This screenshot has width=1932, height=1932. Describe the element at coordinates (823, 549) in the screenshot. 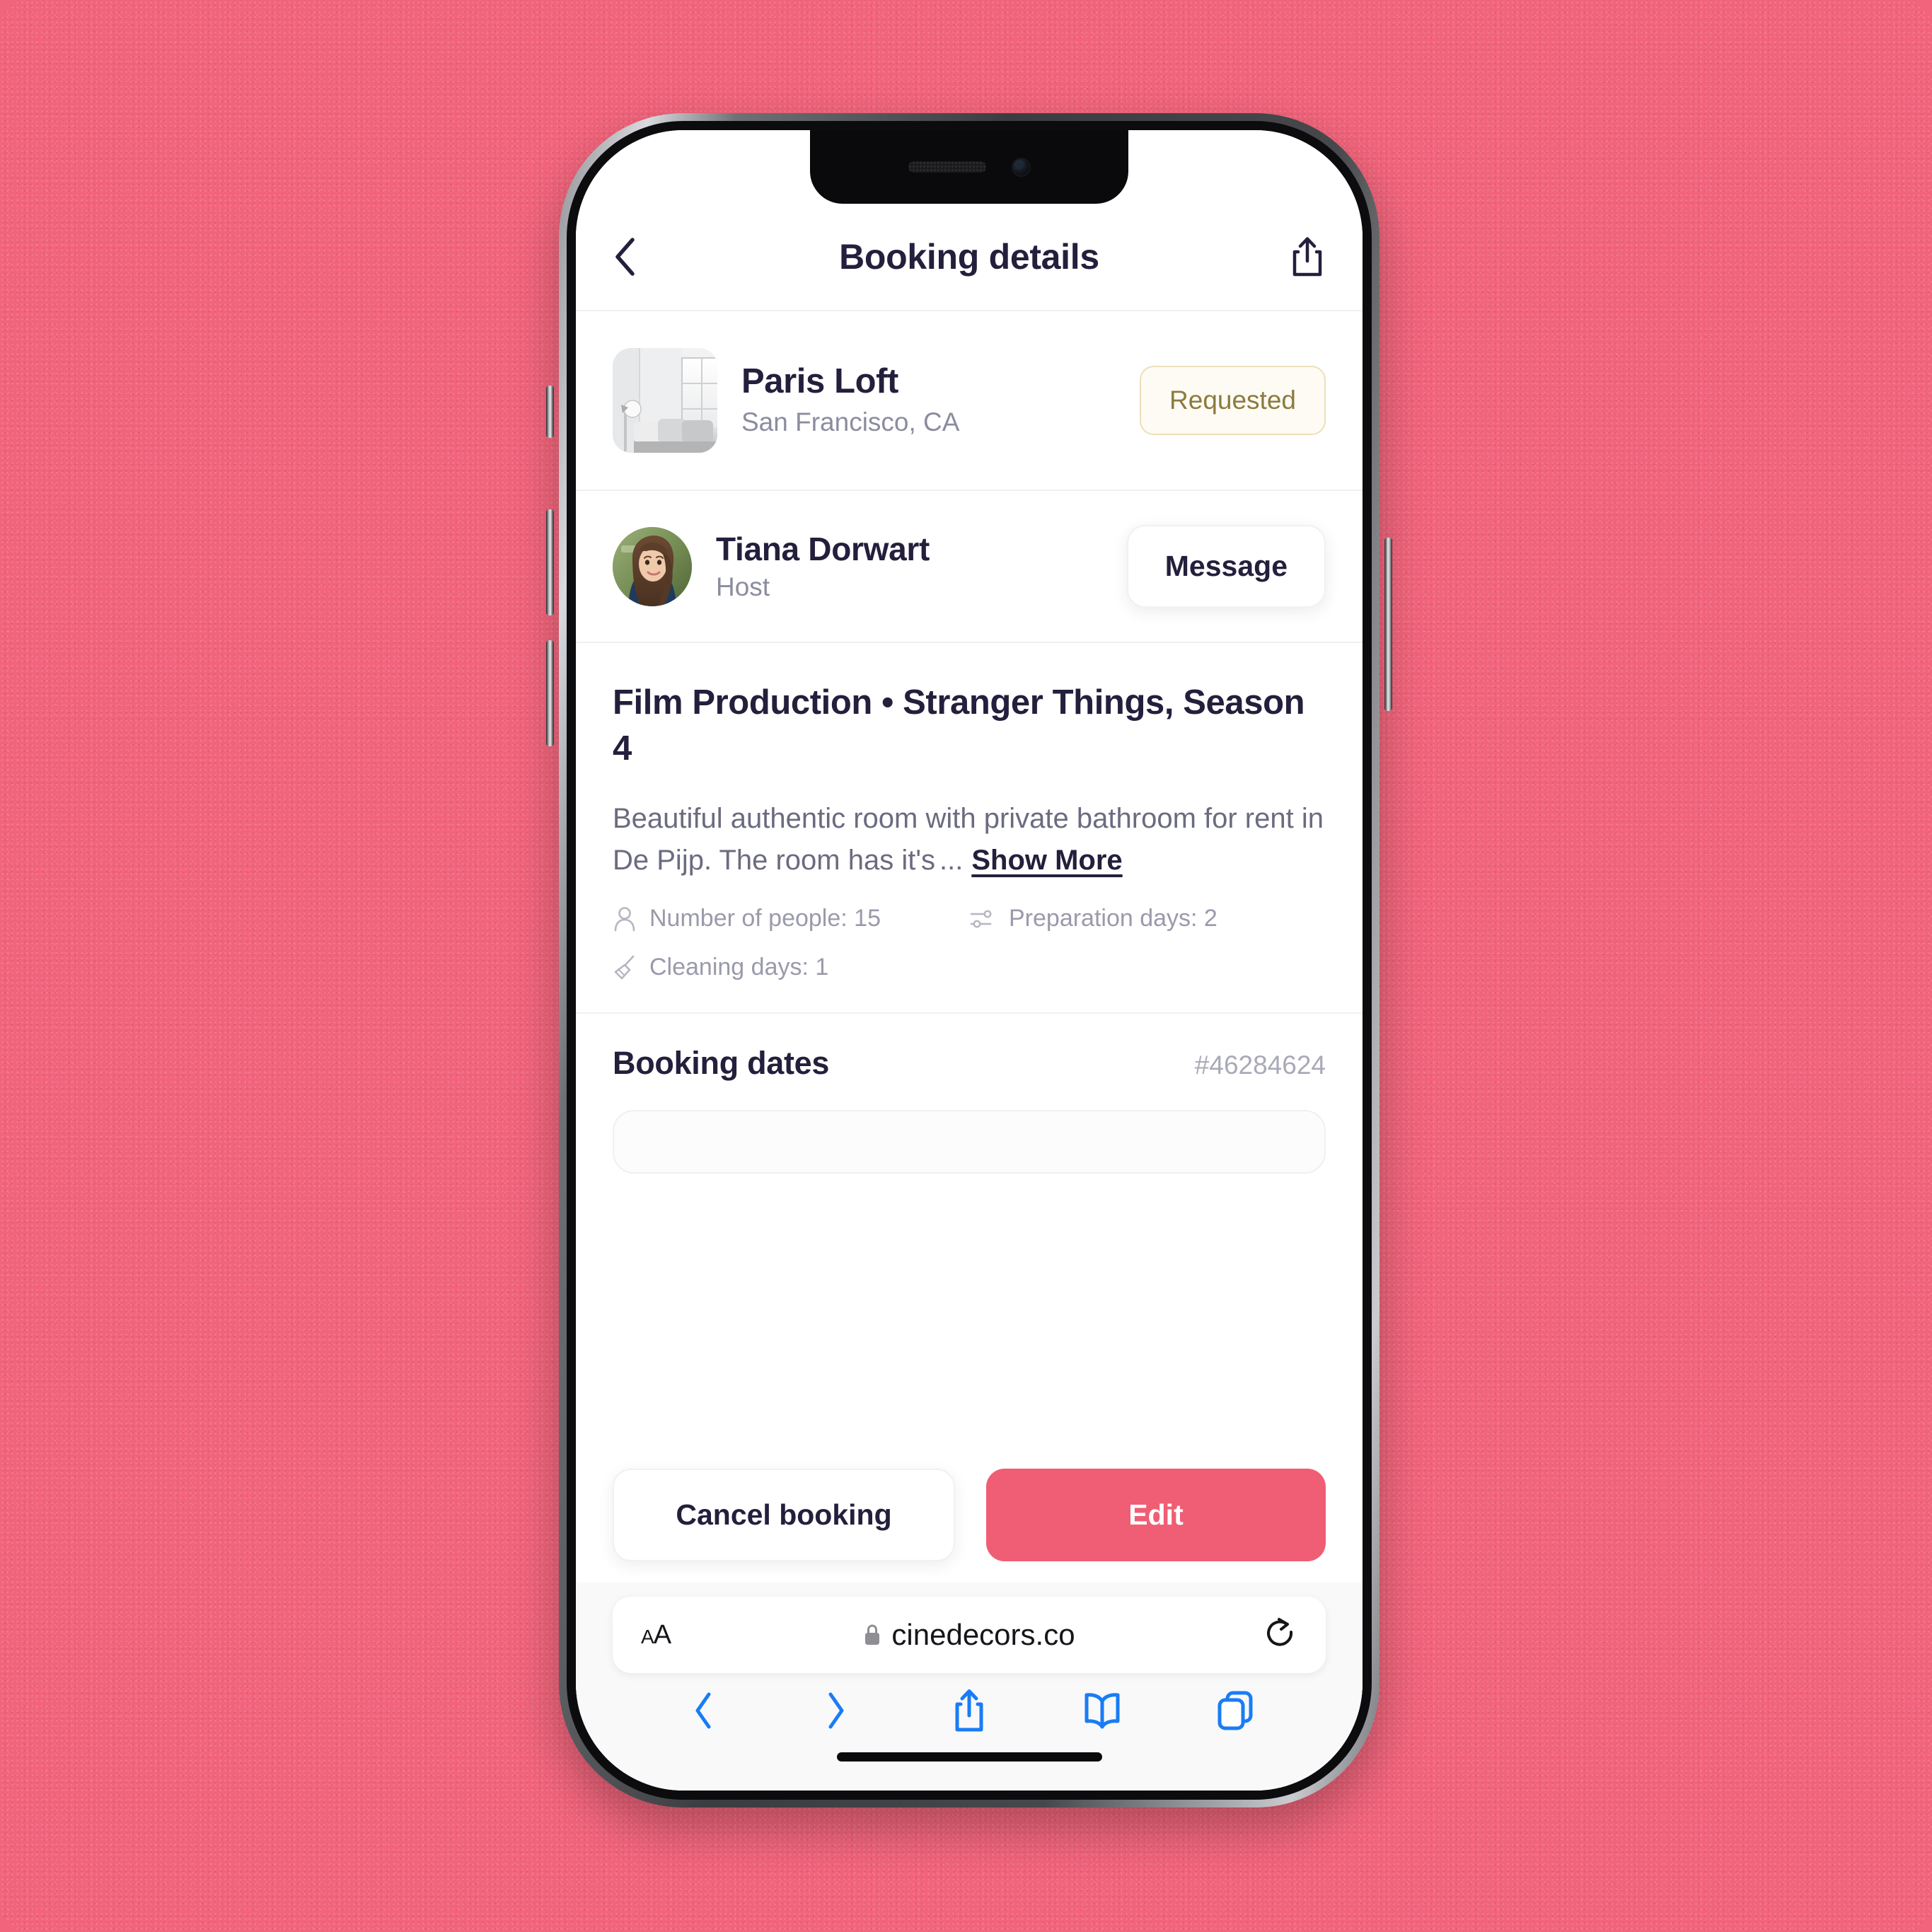

I see `host-name: Tiana Dorwart` at that location.